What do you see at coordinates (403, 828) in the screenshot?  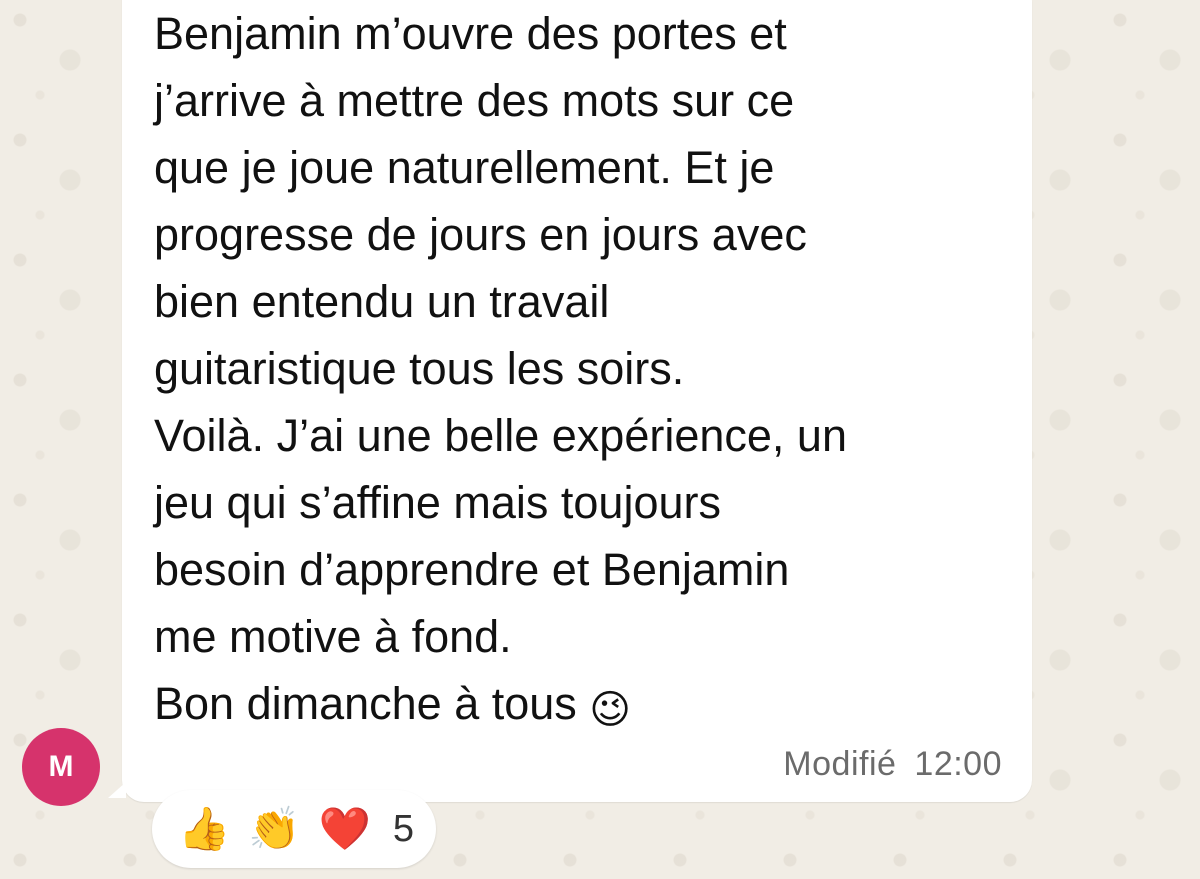 I see `reaction-count: 5` at bounding box center [403, 828].